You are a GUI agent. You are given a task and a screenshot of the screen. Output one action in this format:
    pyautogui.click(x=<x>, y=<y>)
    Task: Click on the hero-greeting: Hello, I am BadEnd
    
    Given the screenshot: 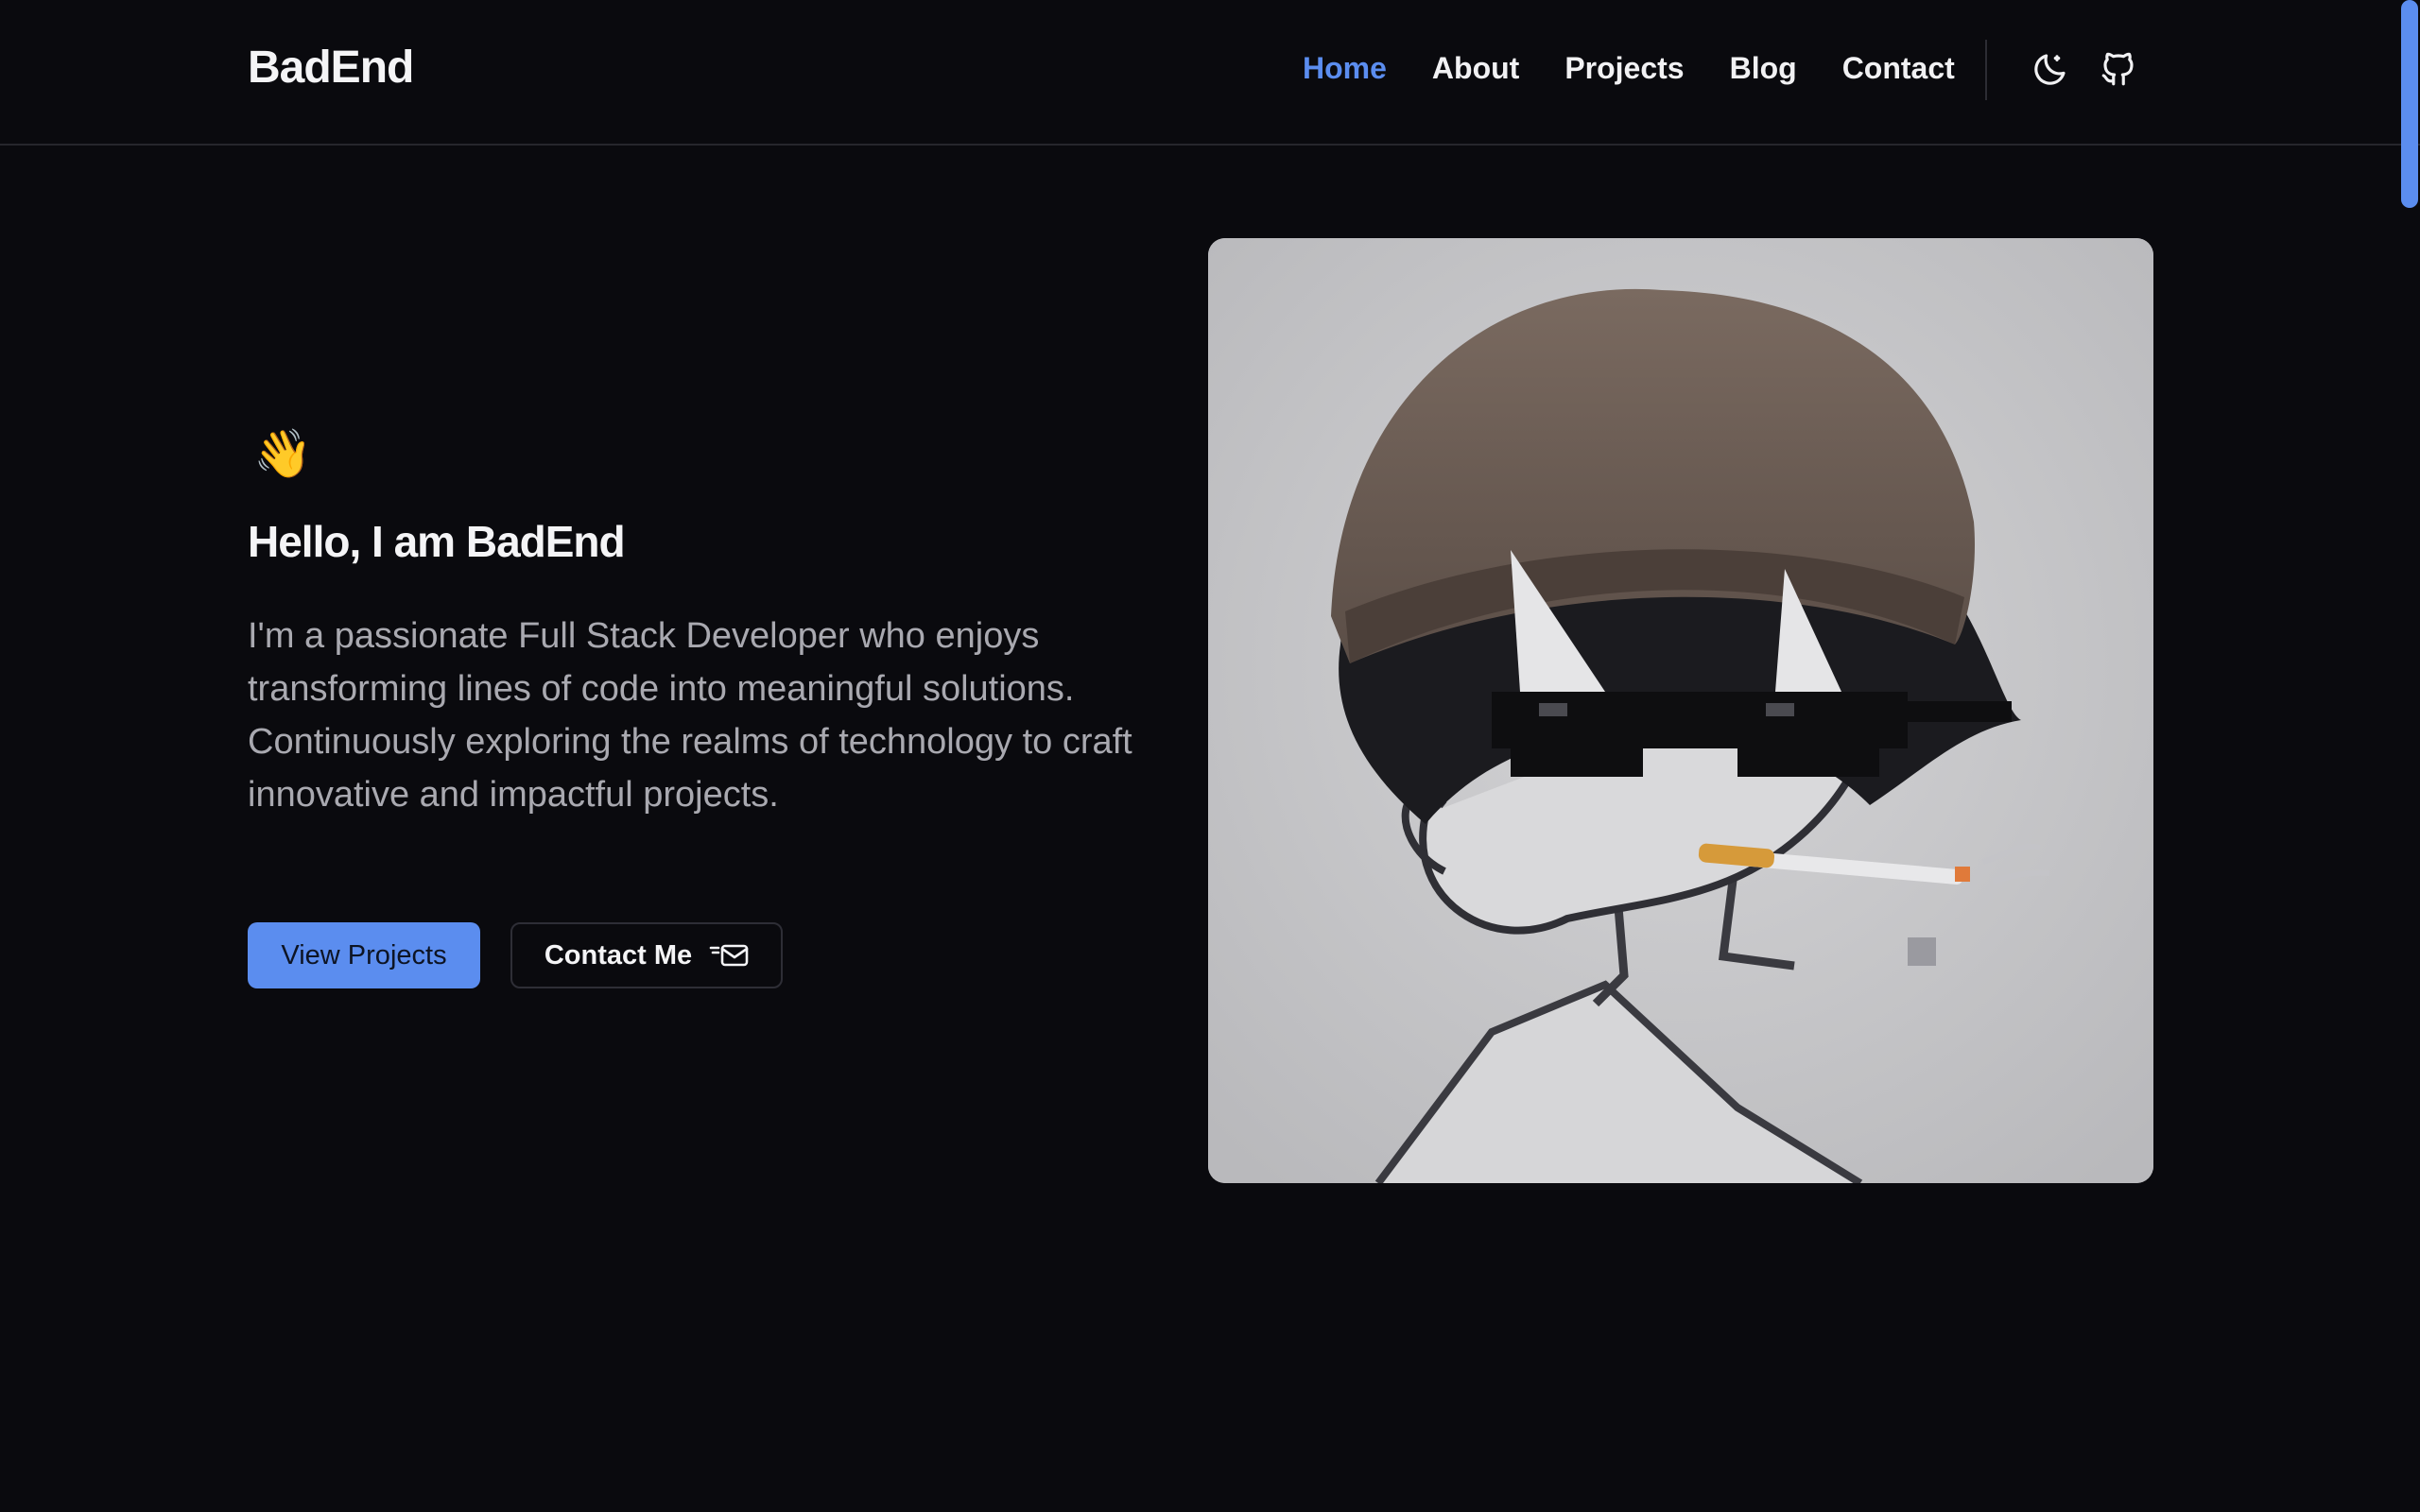 What is the action you would take?
    pyautogui.click(x=437, y=541)
    